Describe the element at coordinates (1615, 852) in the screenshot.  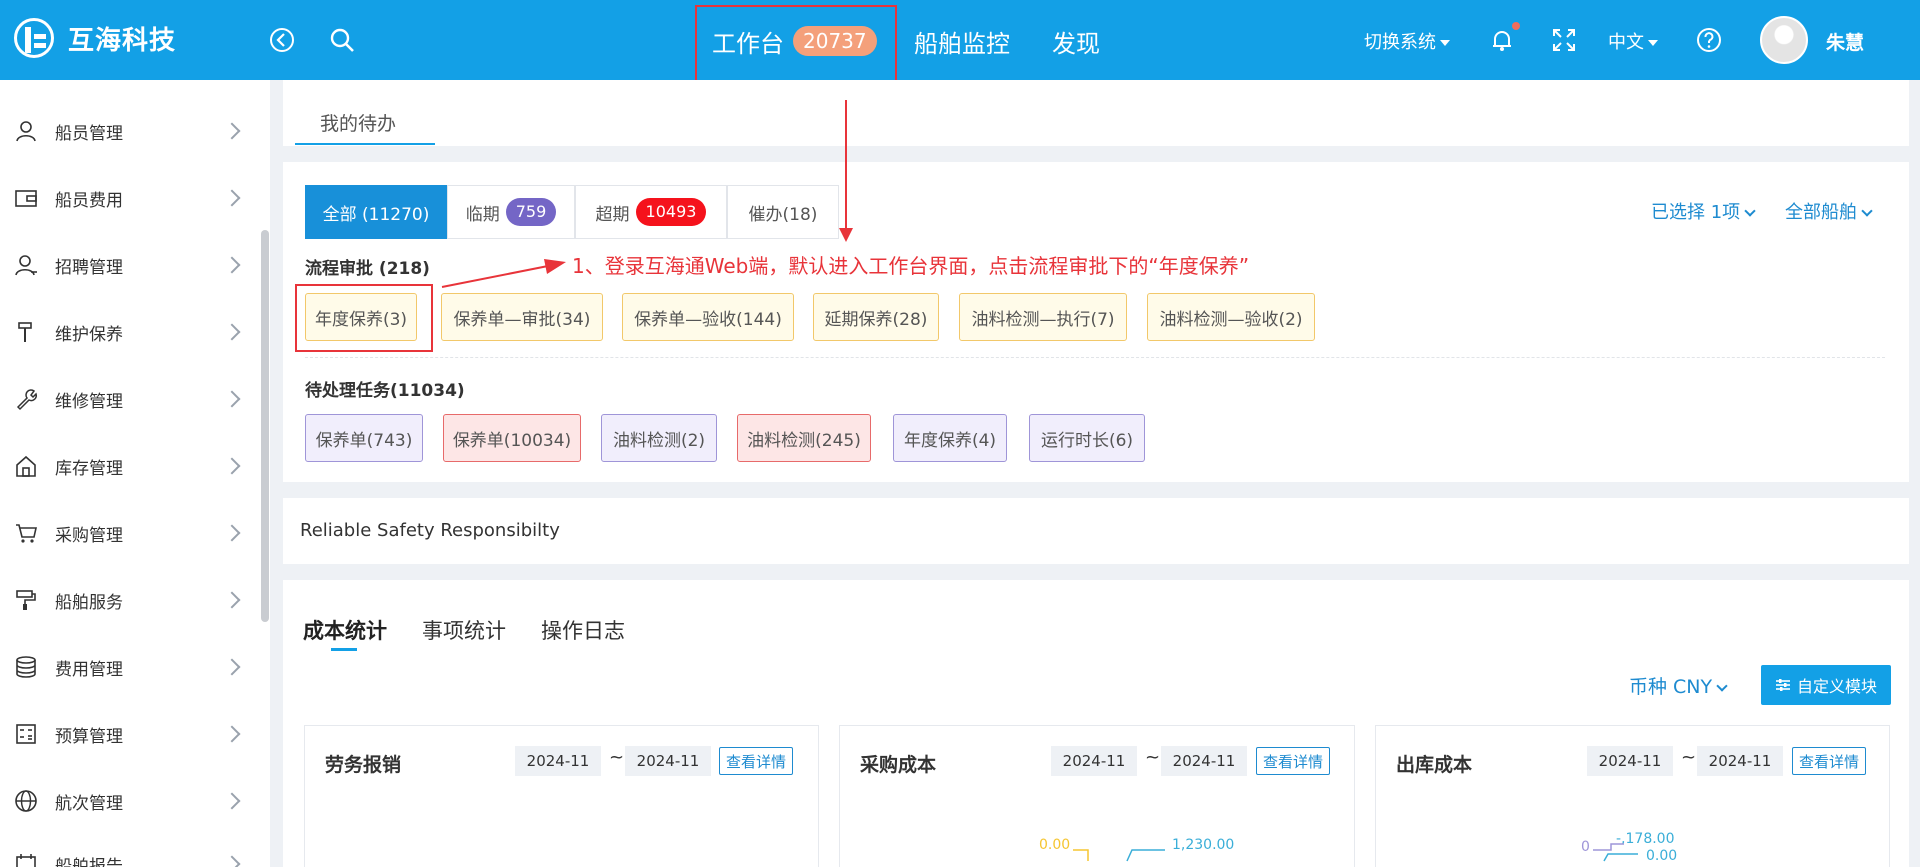
I see `outbound-cost-chart-lines` at that location.